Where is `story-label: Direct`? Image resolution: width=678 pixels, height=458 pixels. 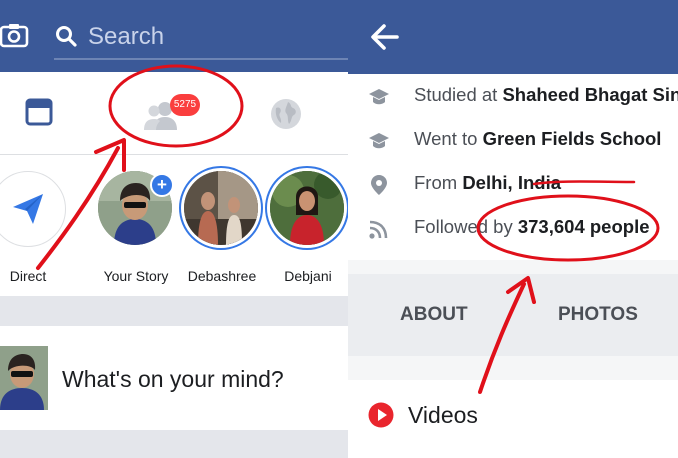
story-label: Direct is located at coordinates (28, 276).